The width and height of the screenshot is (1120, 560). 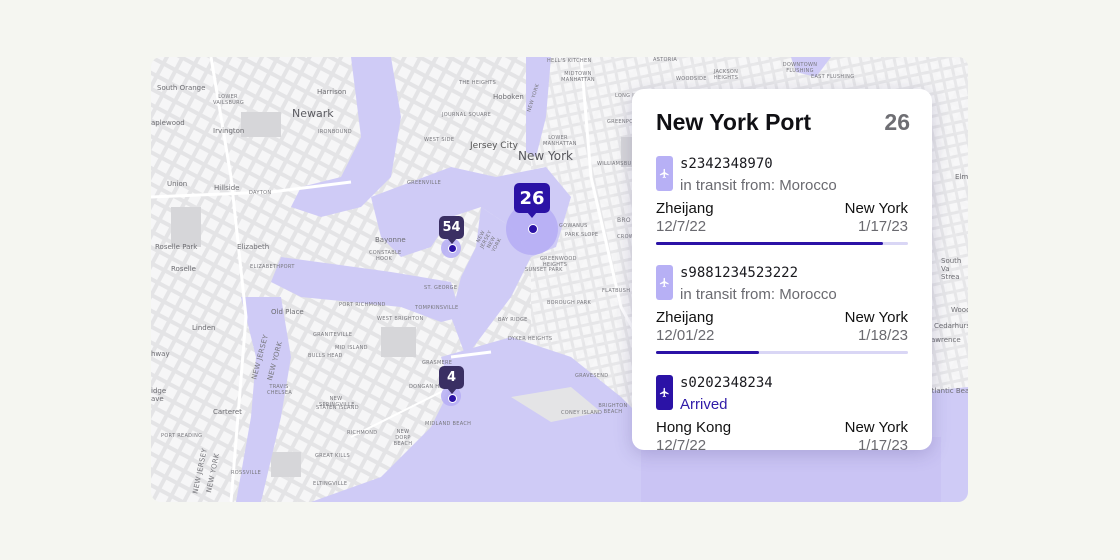 What do you see at coordinates (739, 273) in the screenshot?
I see `shipment-id: s9881234523222` at bounding box center [739, 273].